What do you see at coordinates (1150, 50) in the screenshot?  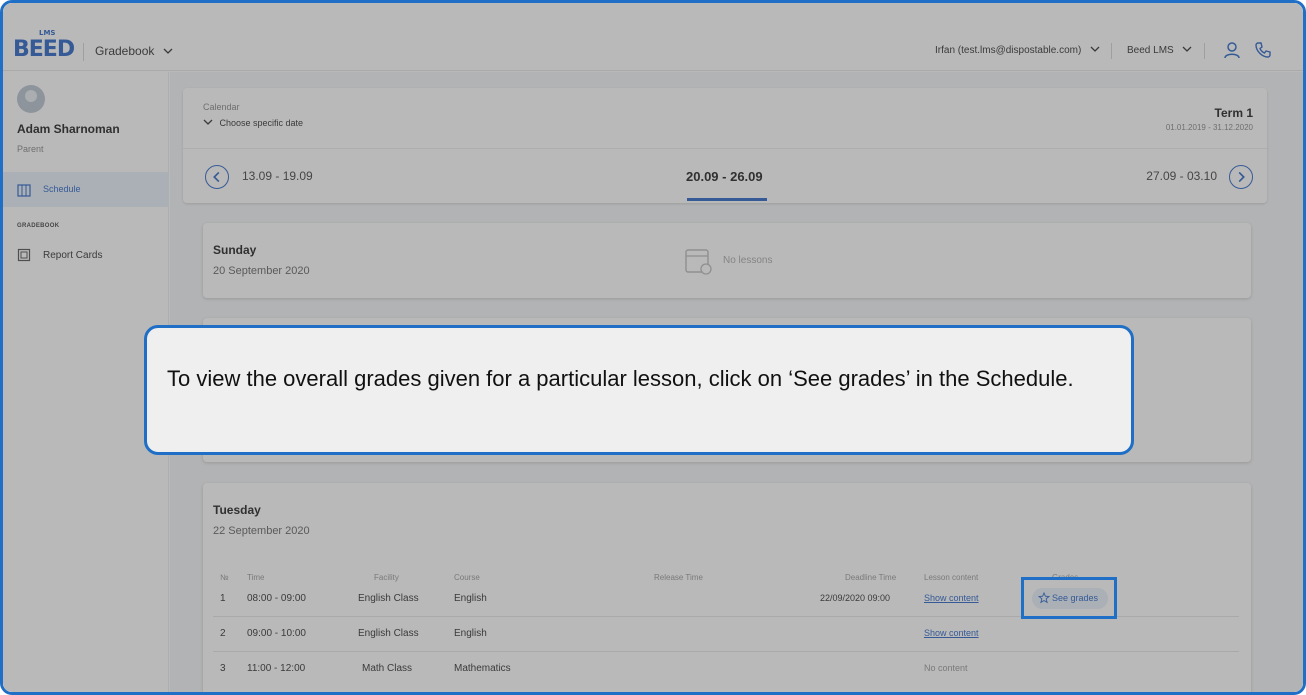 I see `organization-label: Beed LMS` at bounding box center [1150, 50].